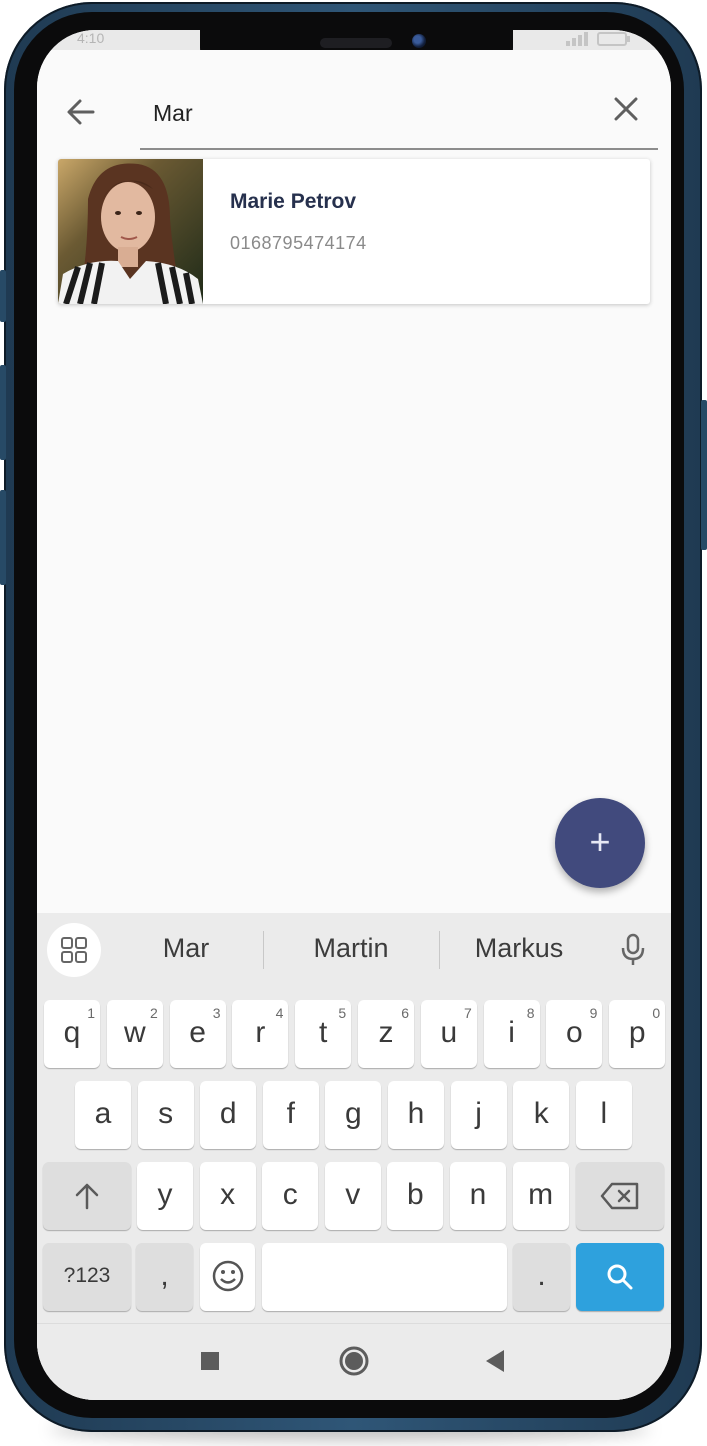 The height and width of the screenshot is (1446, 707). I want to click on back-button, so click(81, 112).